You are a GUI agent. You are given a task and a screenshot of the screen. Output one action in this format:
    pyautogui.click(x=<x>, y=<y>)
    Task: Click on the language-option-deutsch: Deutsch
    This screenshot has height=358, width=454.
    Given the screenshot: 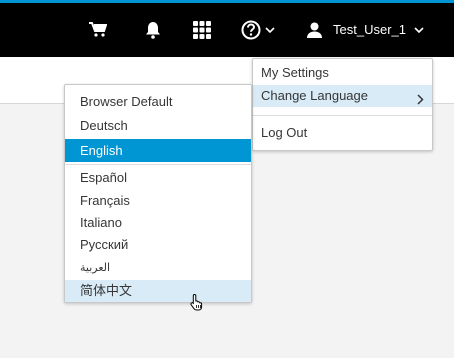 What is the action you would take?
    pyautogui.click(x=158, y=126)
    